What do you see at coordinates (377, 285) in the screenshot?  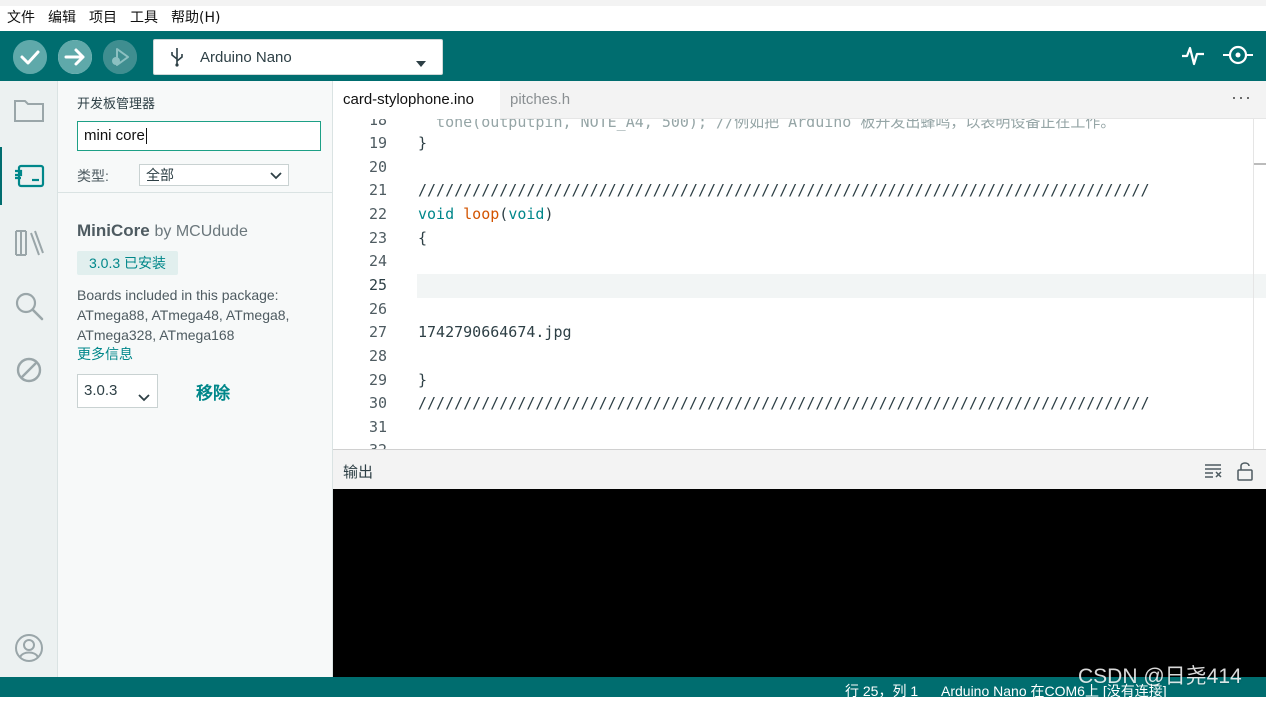 I see `line-number-current: 25` at bounding box center [377, 285].